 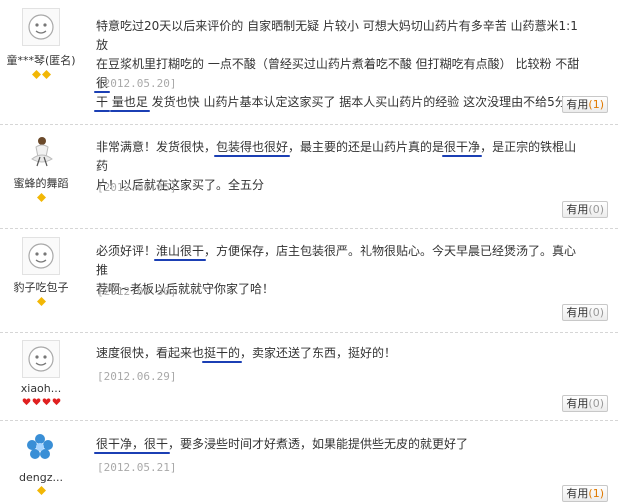 I want to click on review-date: [2012.06.05], so click(x=137, y=187).